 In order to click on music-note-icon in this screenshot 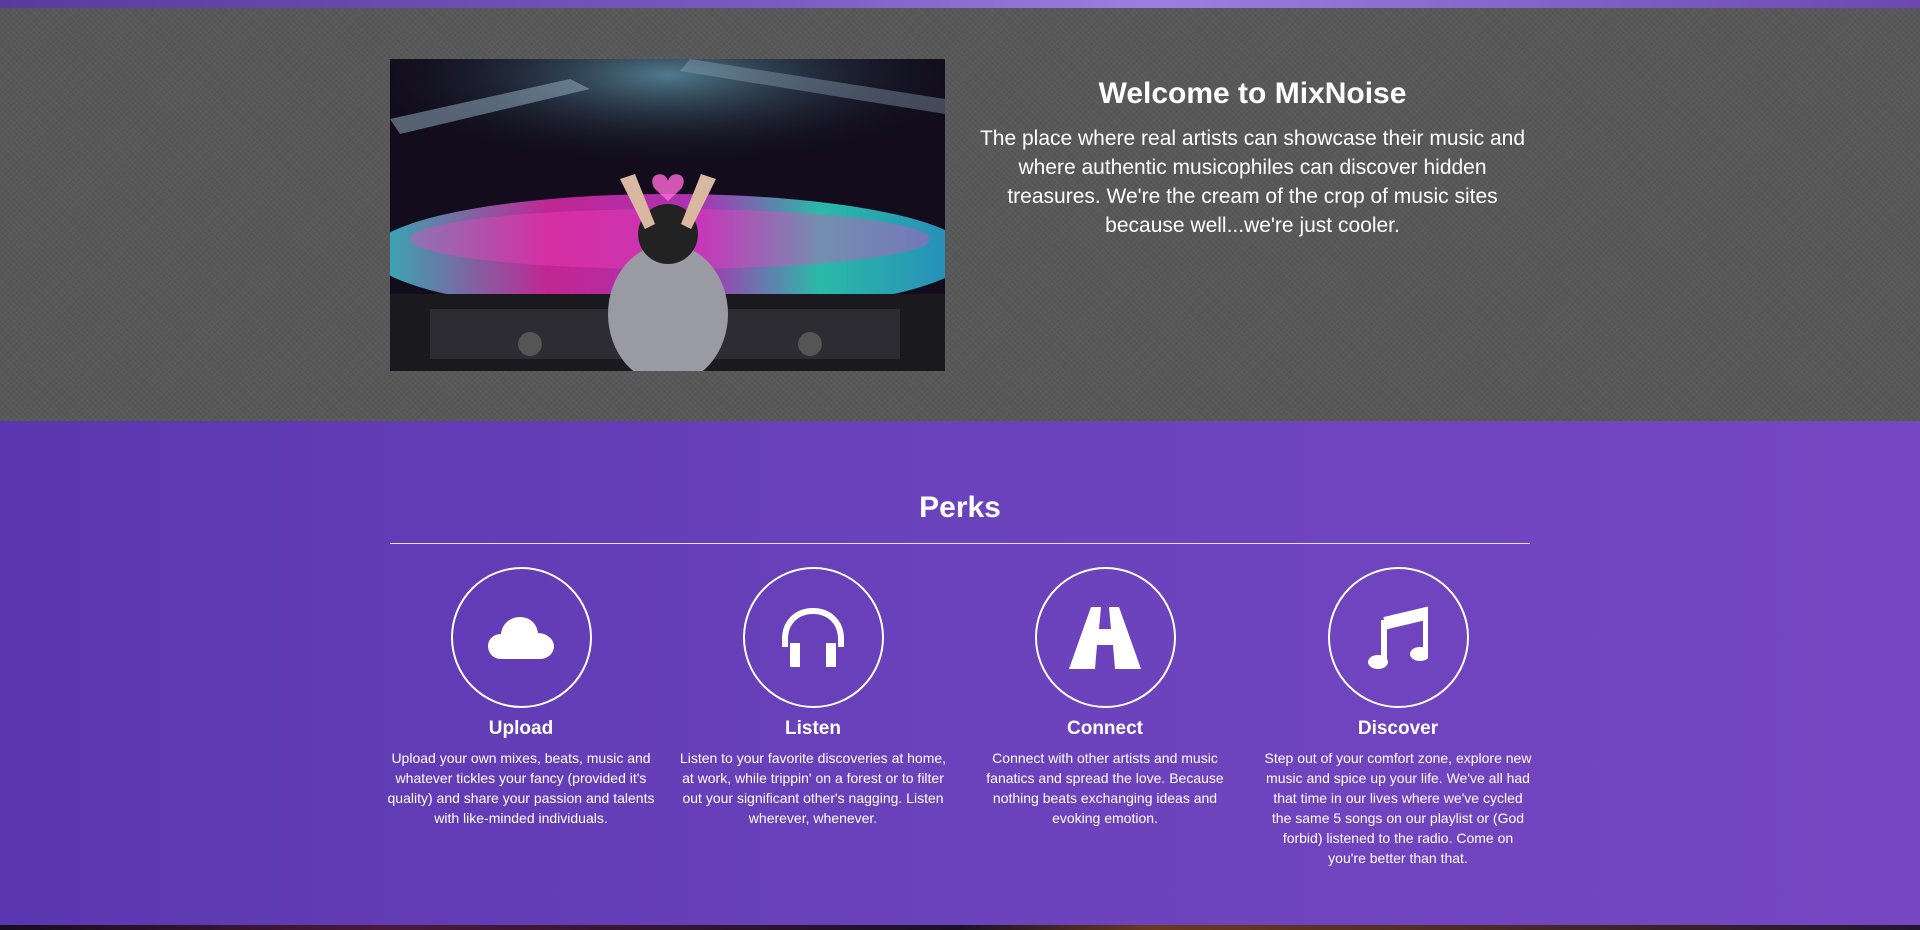, I will do `click(1398, 637)`.